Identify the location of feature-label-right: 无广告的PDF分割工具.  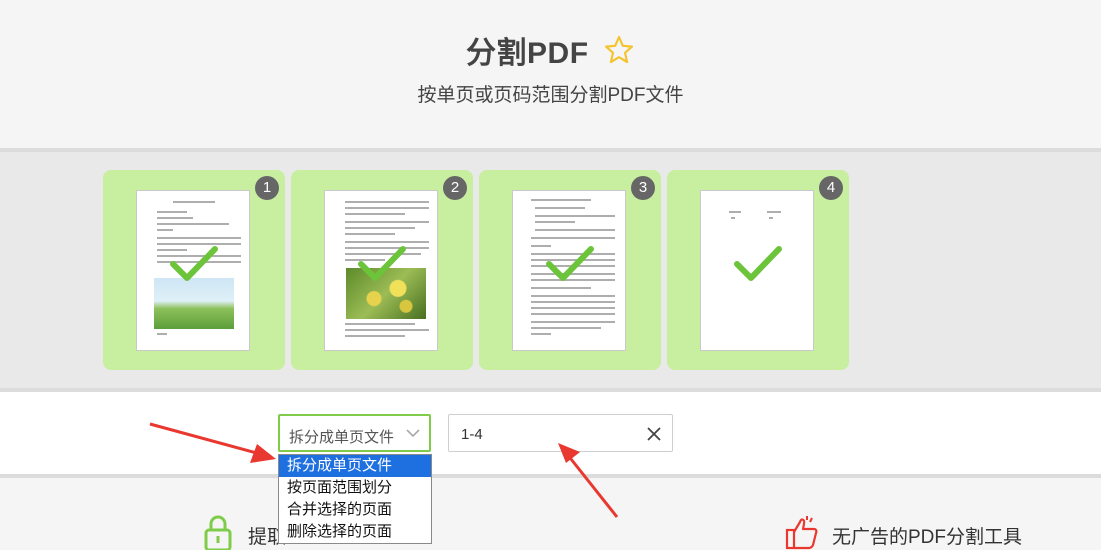
(927, 537).